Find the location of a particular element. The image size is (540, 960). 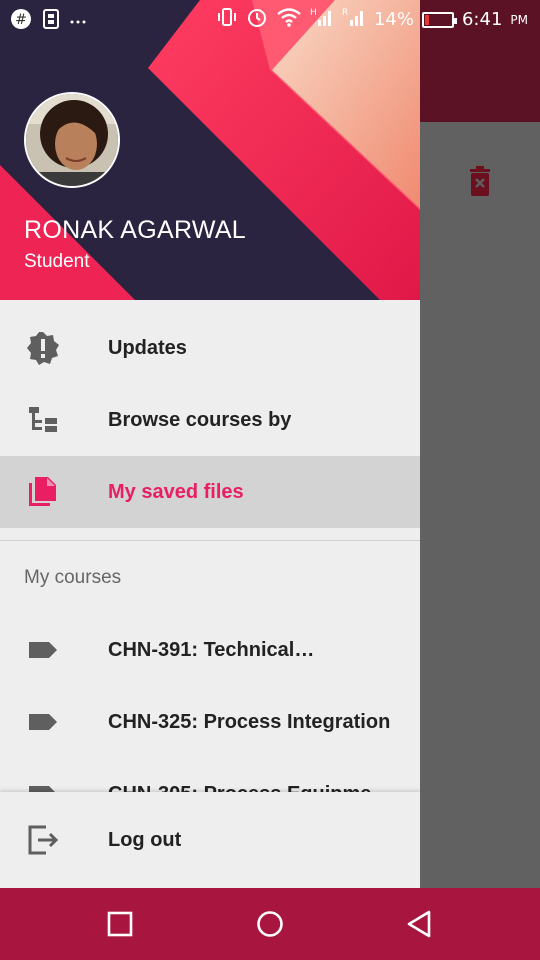

section-title-my-courses: My courses is located at coordinates (73, 577).